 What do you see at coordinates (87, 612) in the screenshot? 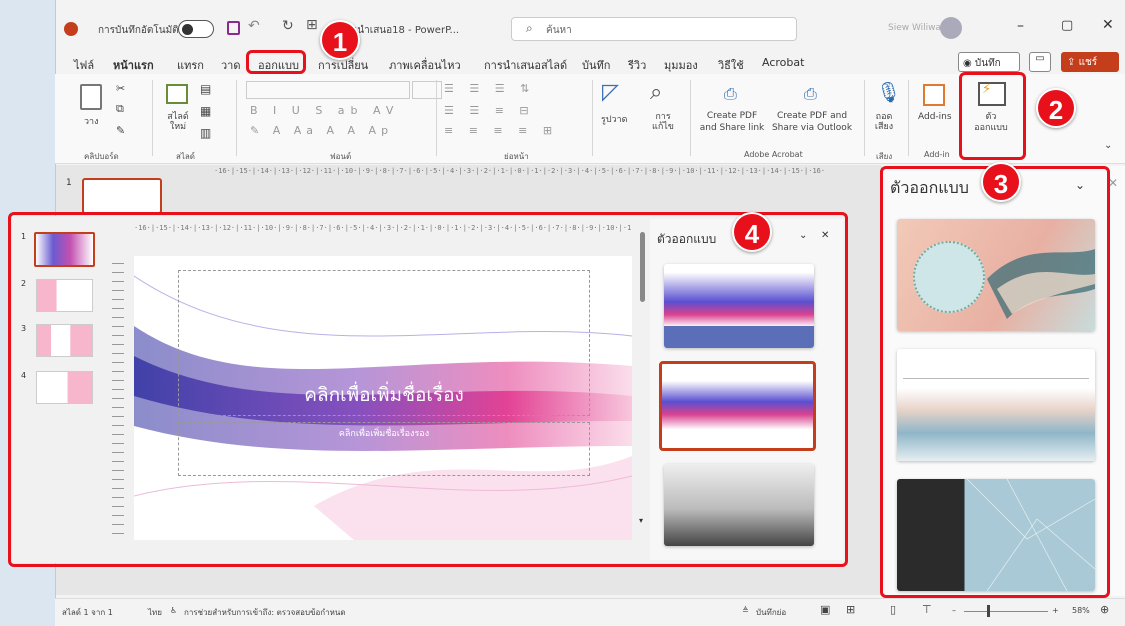
I see `status-slide-count: สไลด์ 1 จาก 1` at bounding box center [87, 612].